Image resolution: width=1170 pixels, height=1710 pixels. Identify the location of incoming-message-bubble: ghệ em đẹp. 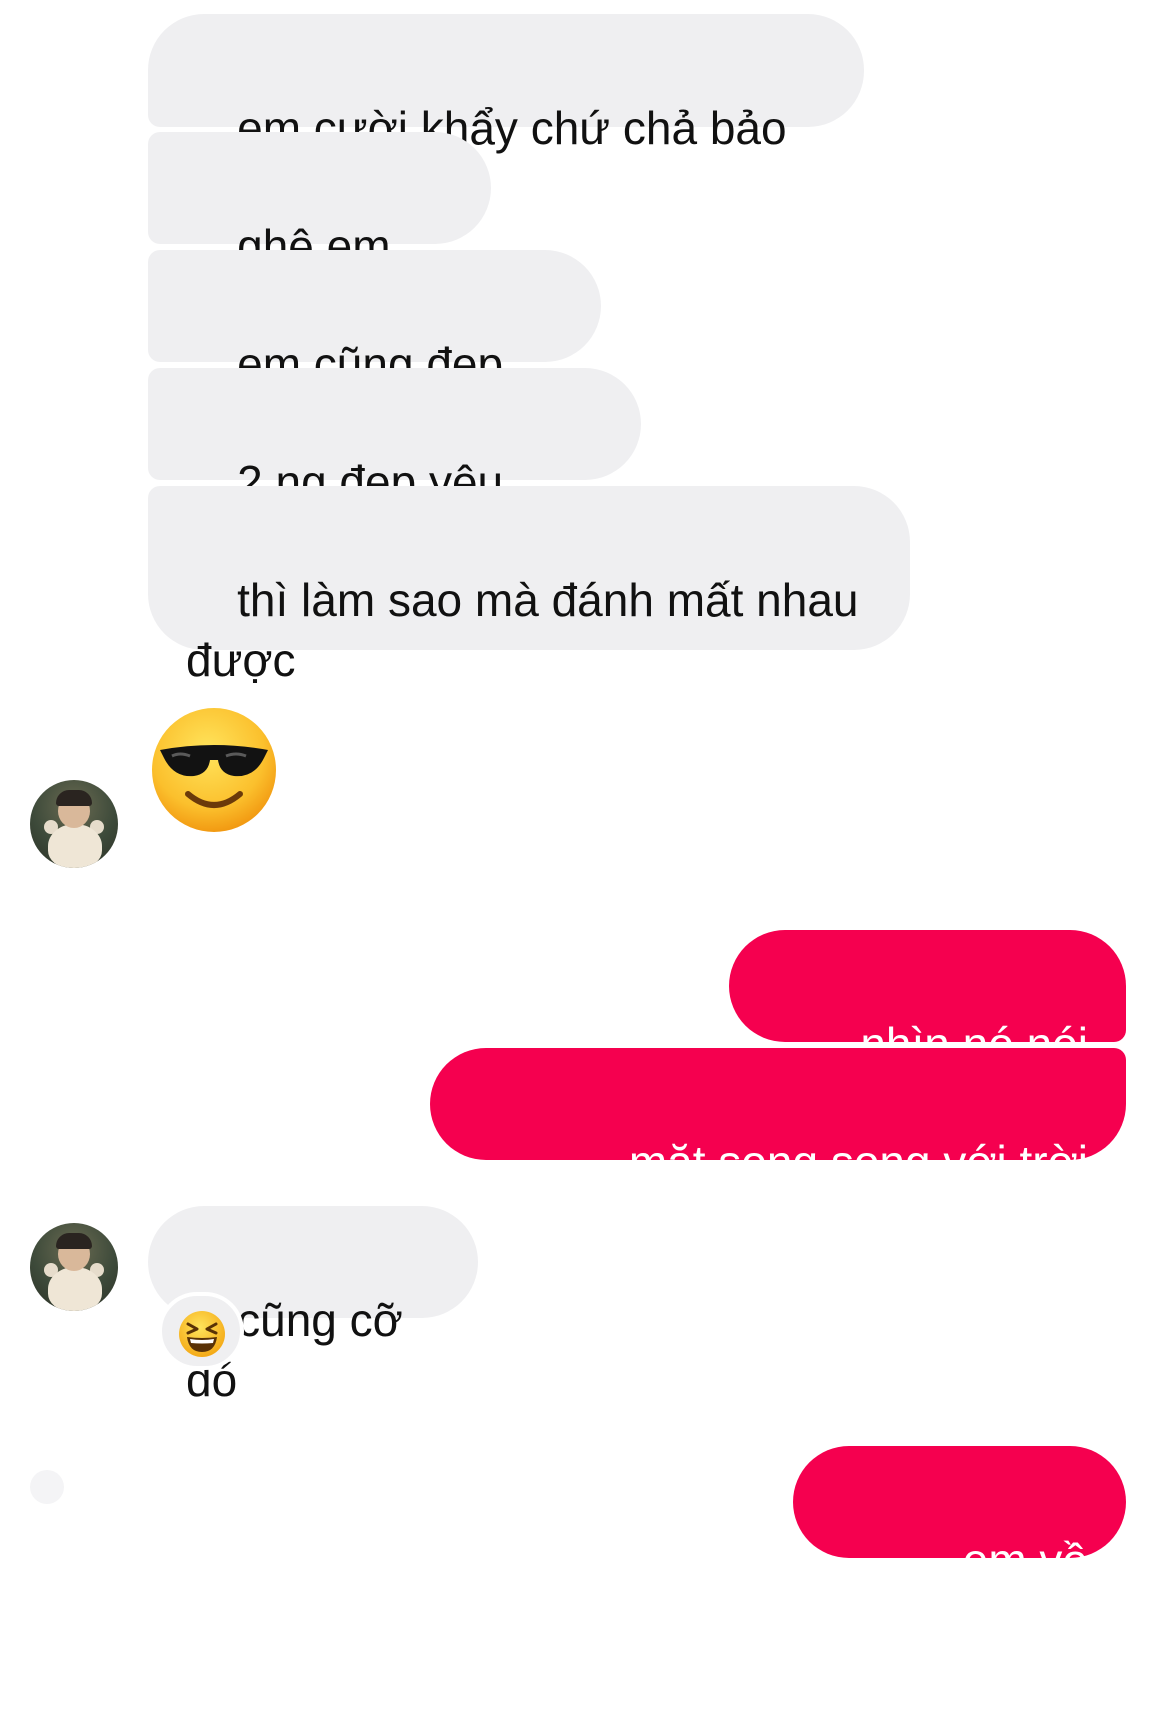
(319, 232).